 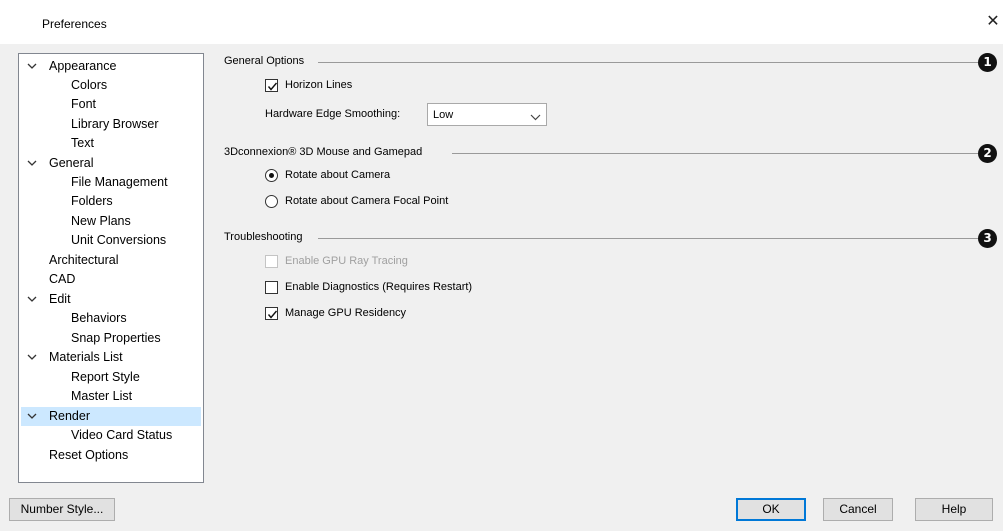 What do you see at coordinates (119, 182) in the screenshot?
I see `tree-item-label: File Management` at bounding box center [119, 182].